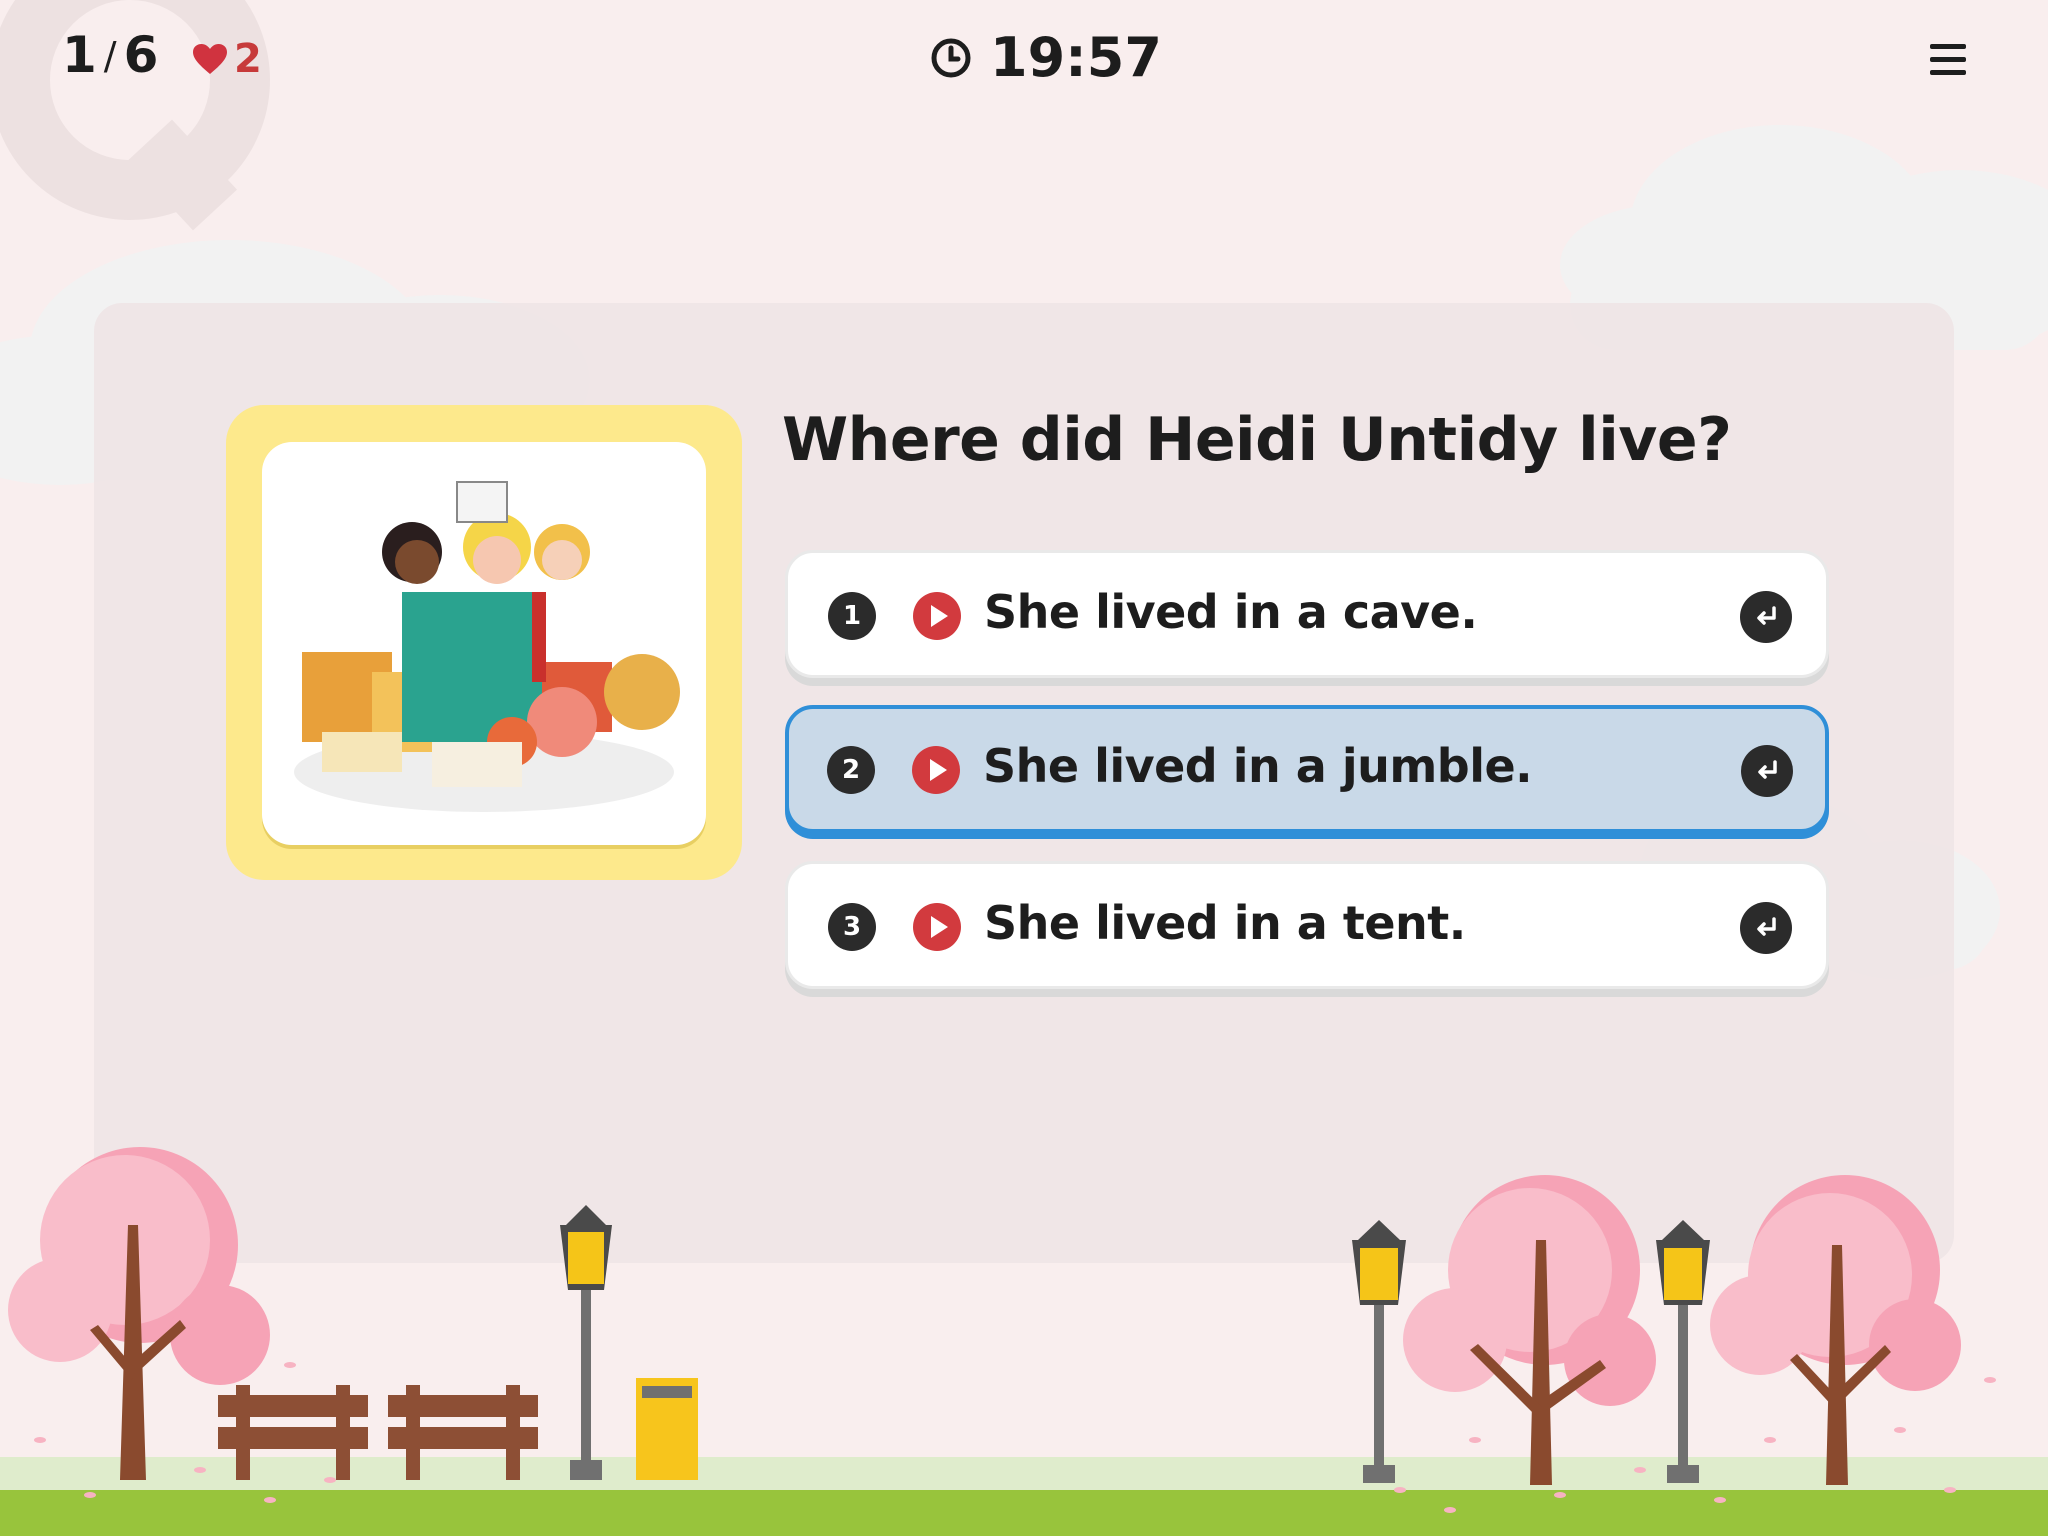 The image size is (2048, 1536). What do you see at coordinates (141, 55) in the screenshot?
I see `progress-total: 6` at bounding box center [141, 55].